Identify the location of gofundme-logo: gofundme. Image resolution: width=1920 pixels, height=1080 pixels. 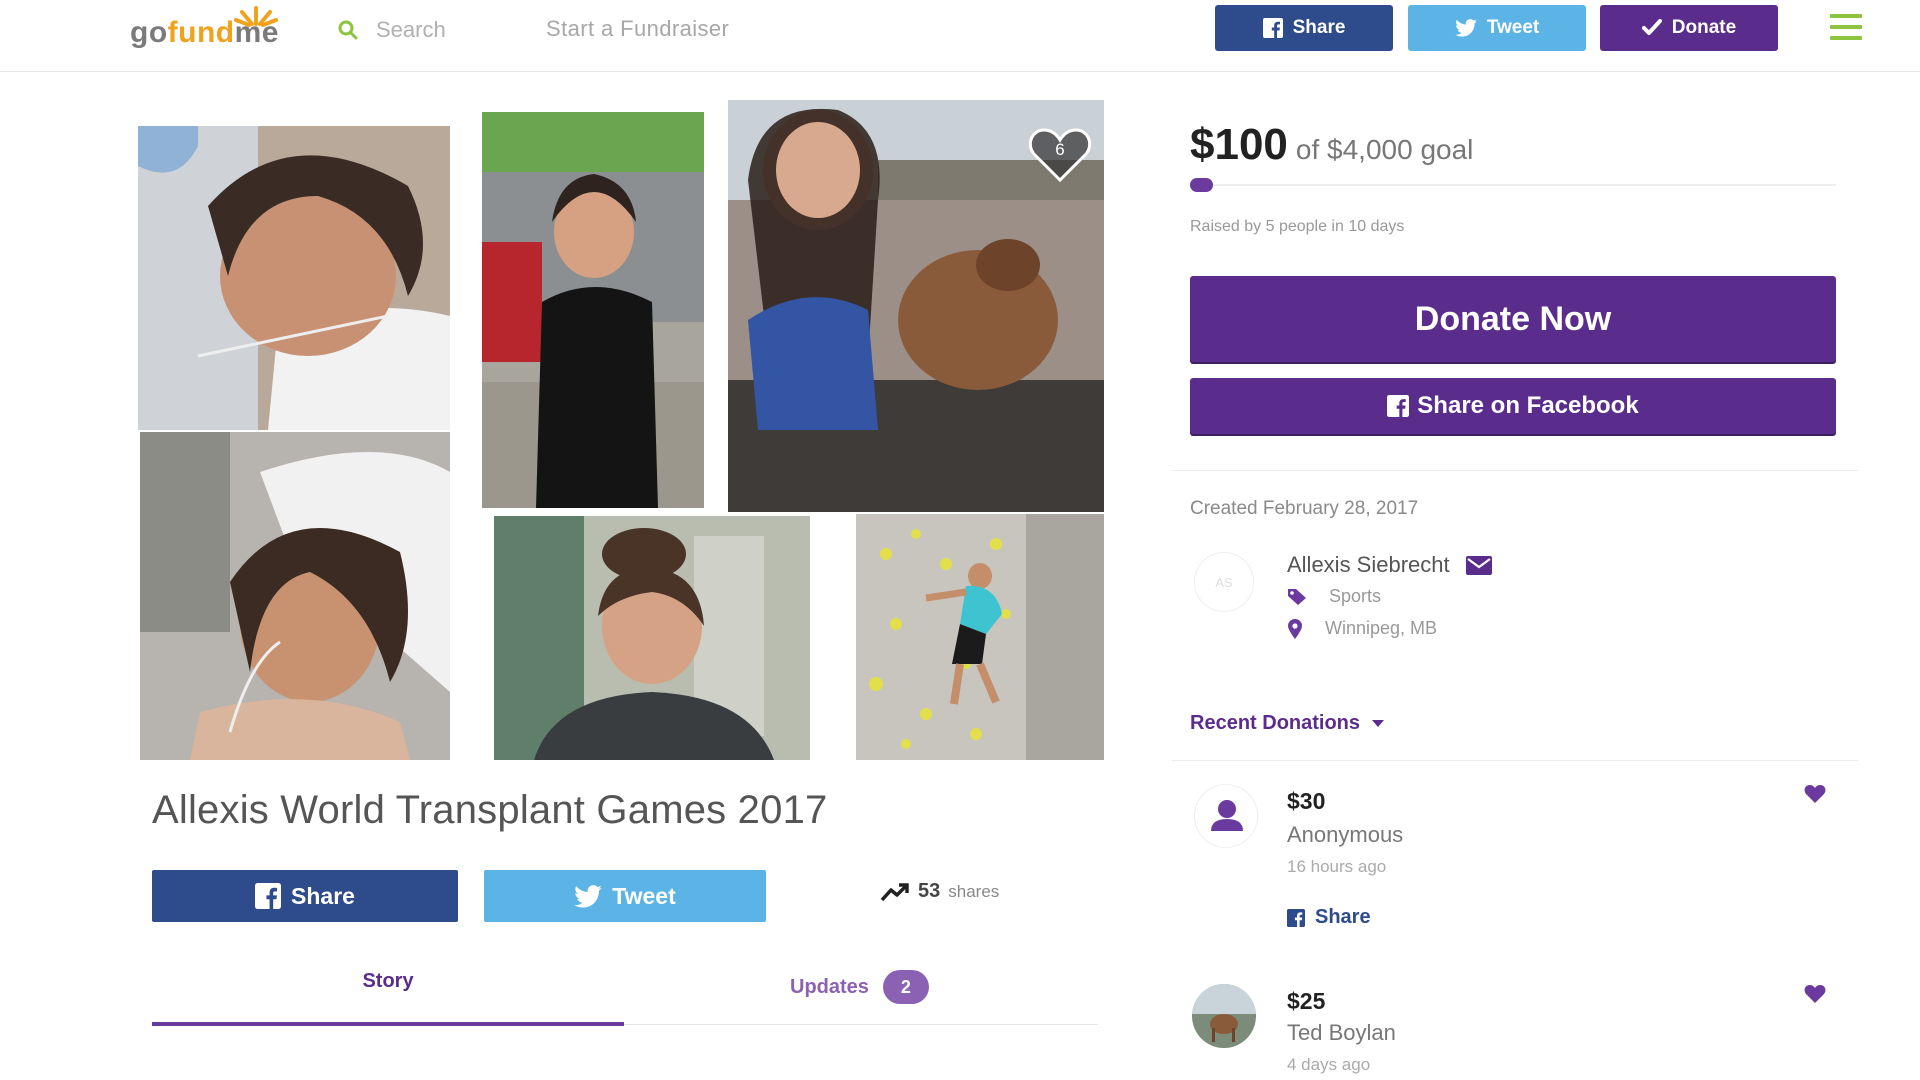
(210, 31).